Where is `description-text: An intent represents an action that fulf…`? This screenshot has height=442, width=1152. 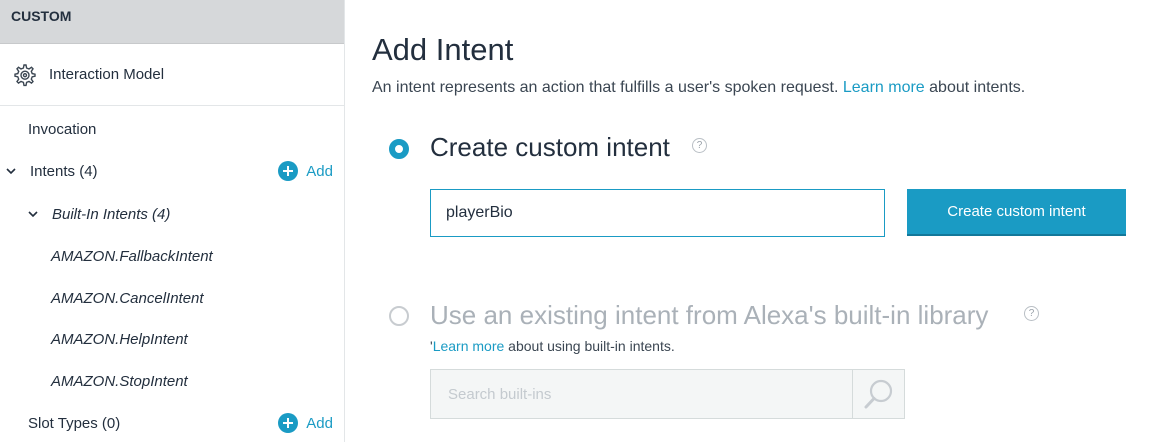 description-text: An intent represents an action that fulf… is located at coordinates (607, 87).